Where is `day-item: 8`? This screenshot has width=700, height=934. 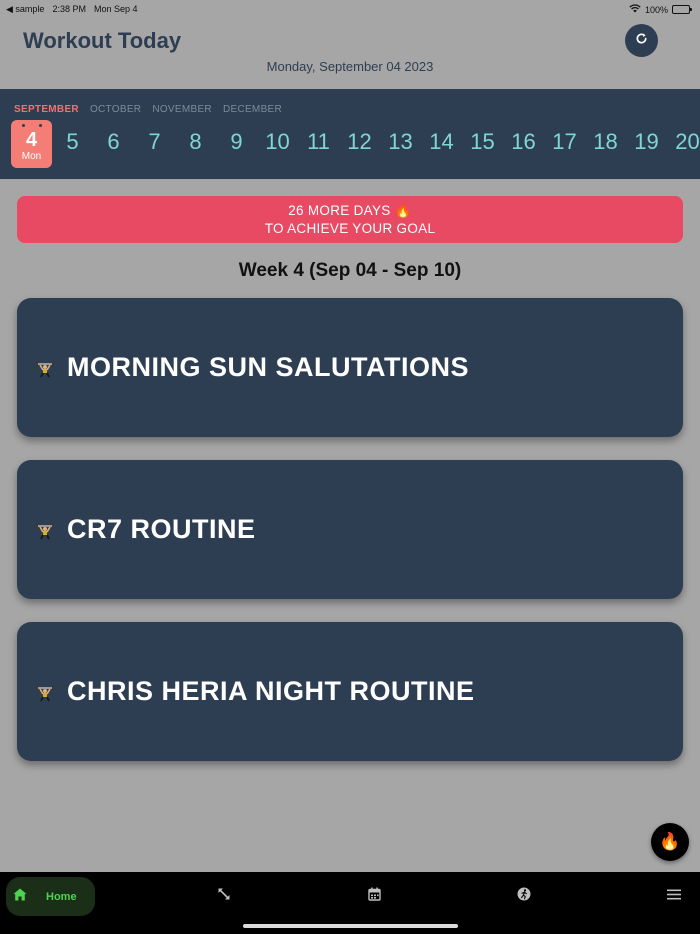 day-item: 8 is located at coordinates (195, 142).